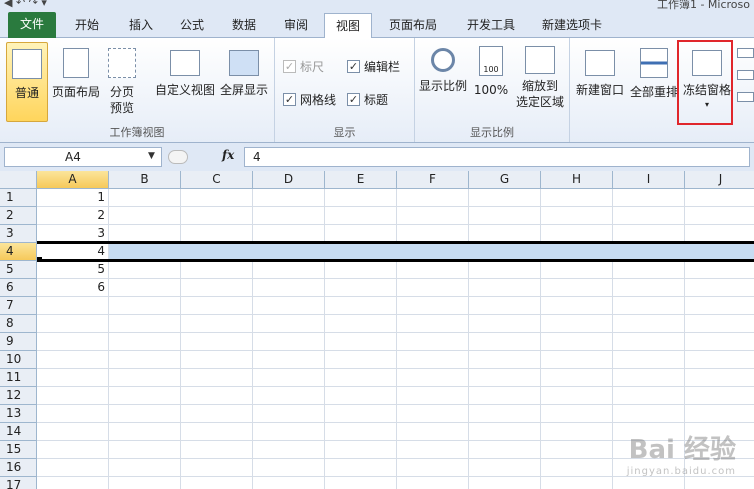  Describe the element at coordinates (492, 132) in the screenshot. I see `group-label-zoom: 显示比例` at that location.